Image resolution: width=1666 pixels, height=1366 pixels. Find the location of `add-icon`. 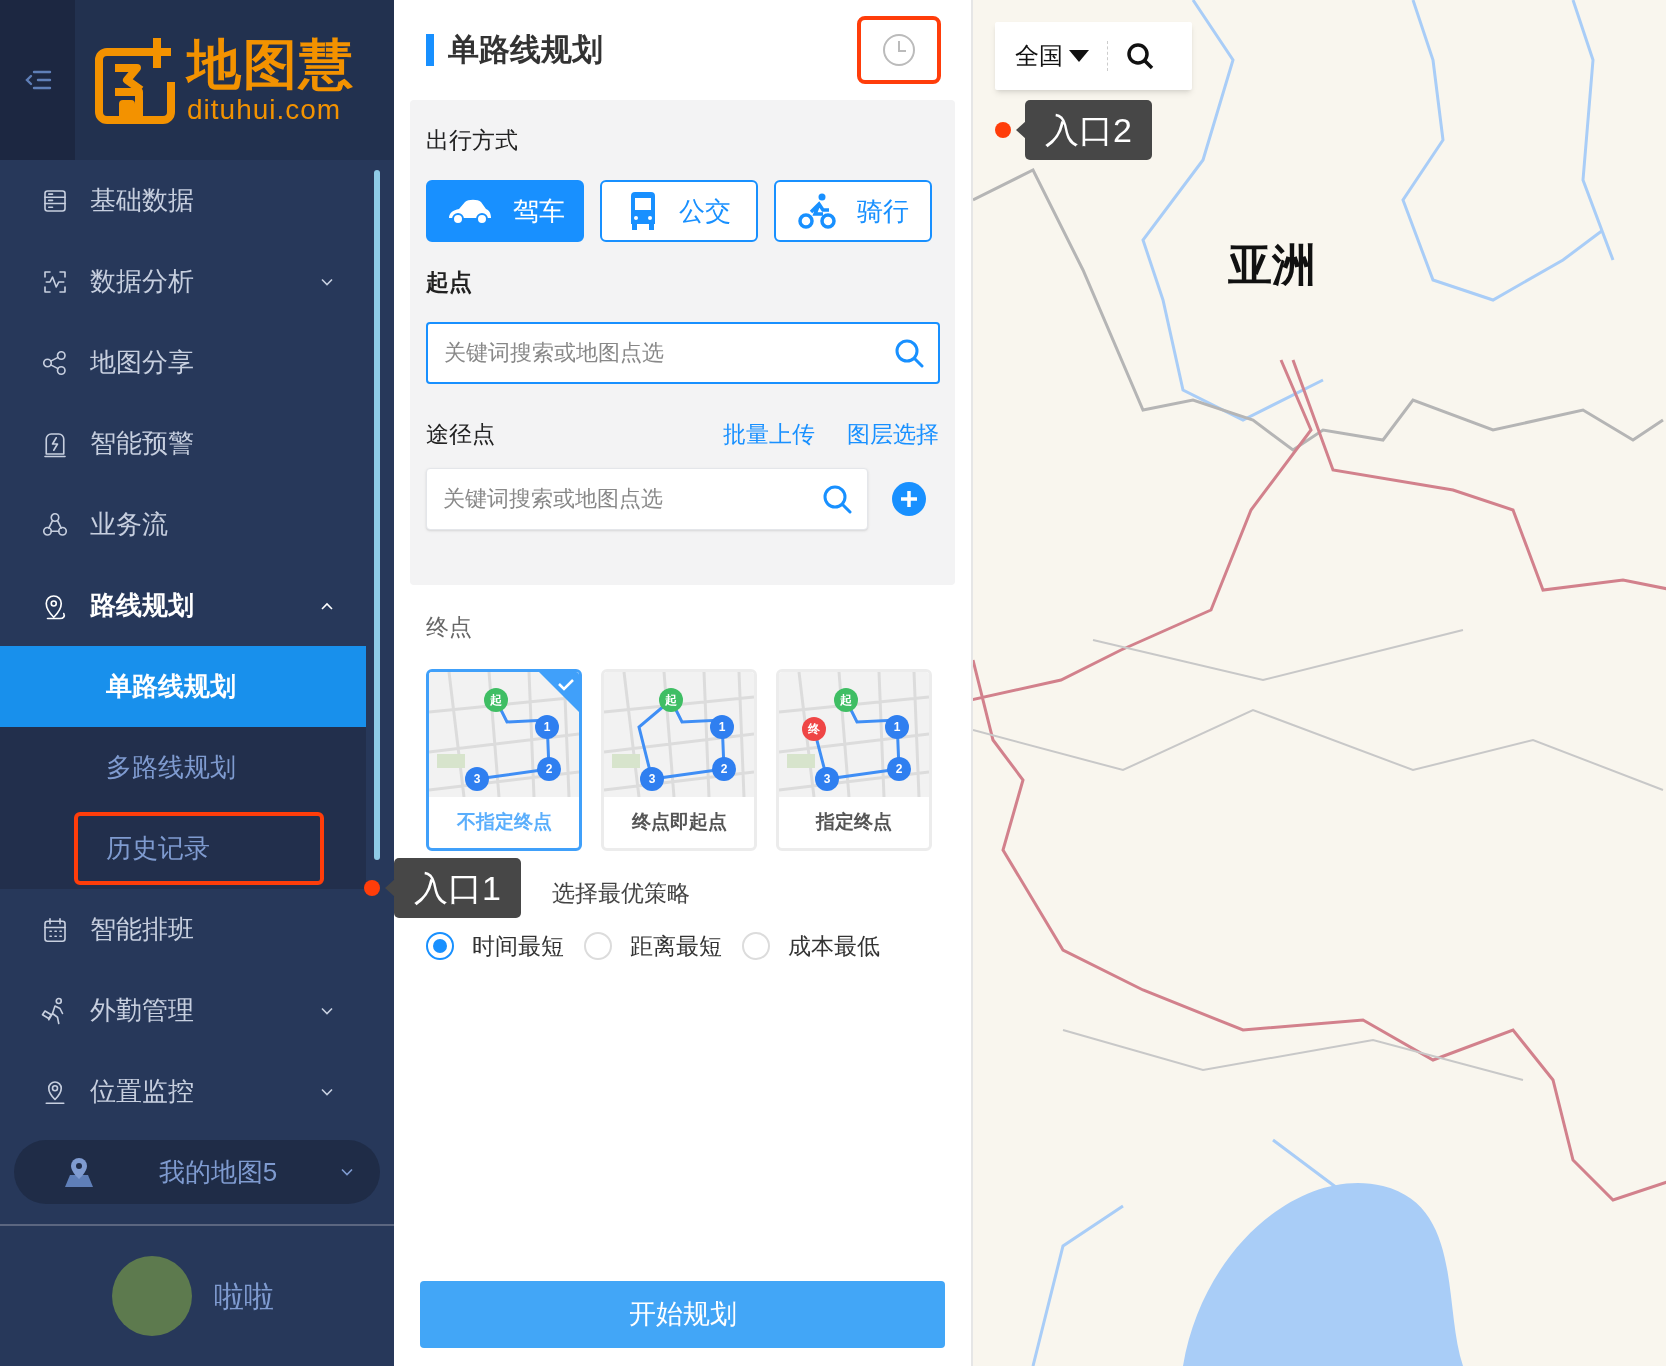

add-icon is located at coordinates (909, 499).